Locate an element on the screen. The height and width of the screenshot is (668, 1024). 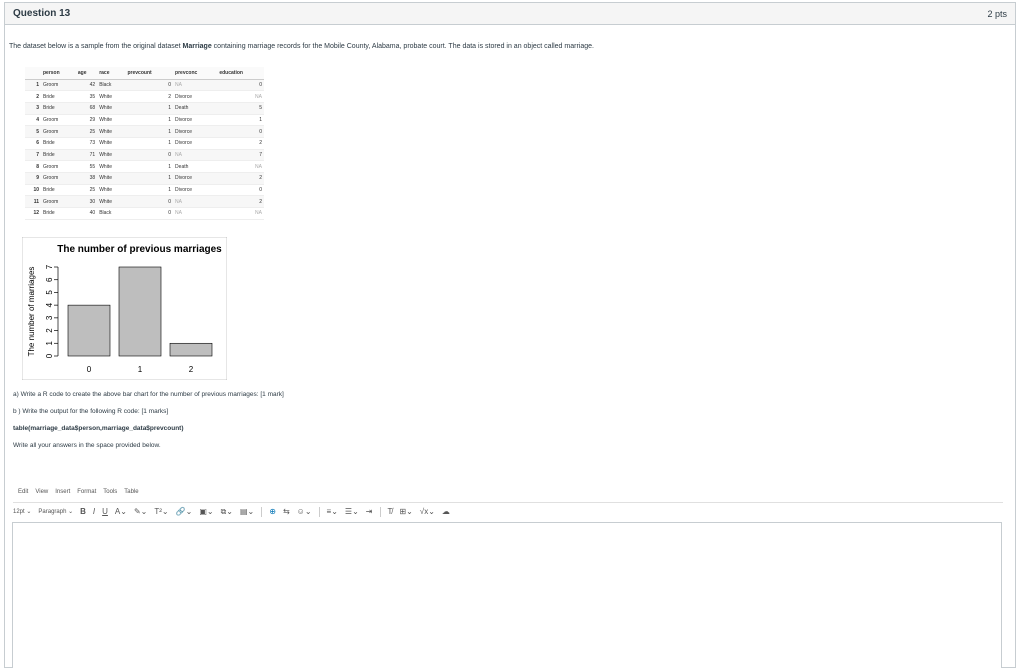
table-cell: 4 is located at coordinates (33, 120).